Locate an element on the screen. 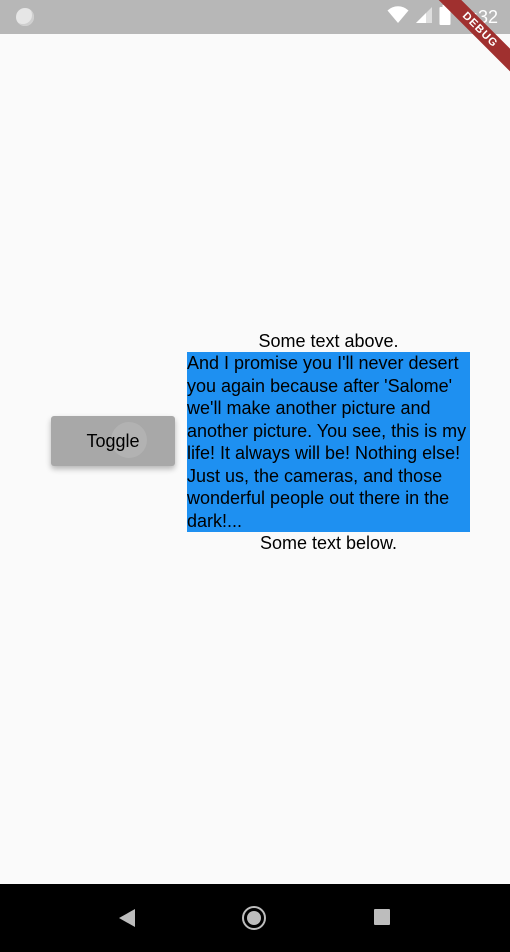 The image size is (510, 952). home-icon-inner is located at coordinates (254, 918).